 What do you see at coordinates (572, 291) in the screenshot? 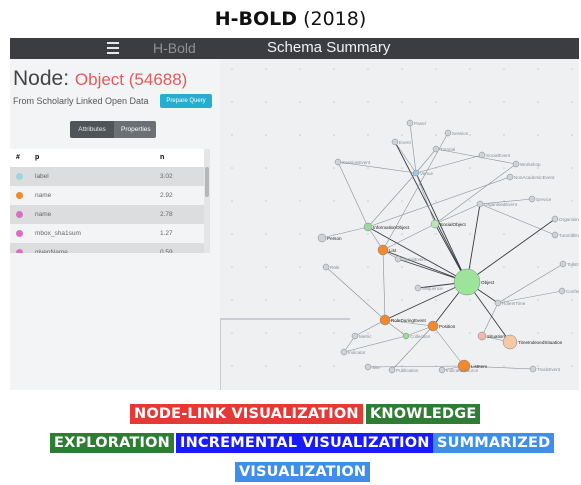
I see `graph-node-label: ConferenceEvent` at bounding box center [572, 291].